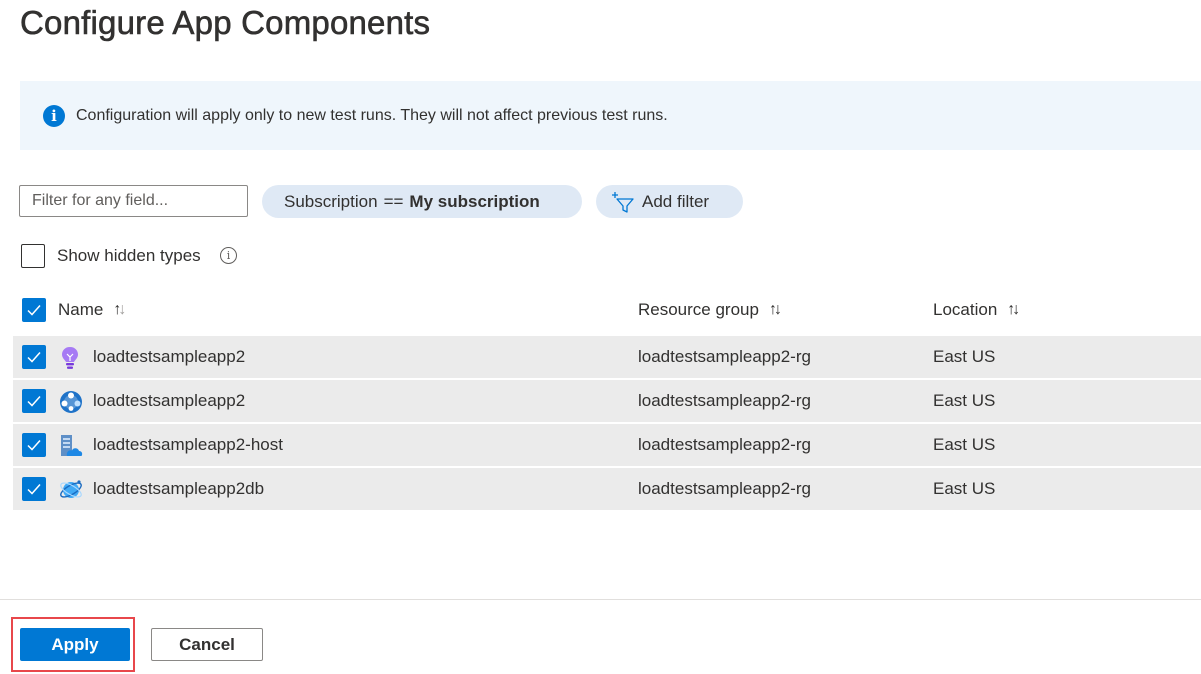  Describe the element at coordinates (600, 599) in the screenshot. I see `footer-divider` at that location.